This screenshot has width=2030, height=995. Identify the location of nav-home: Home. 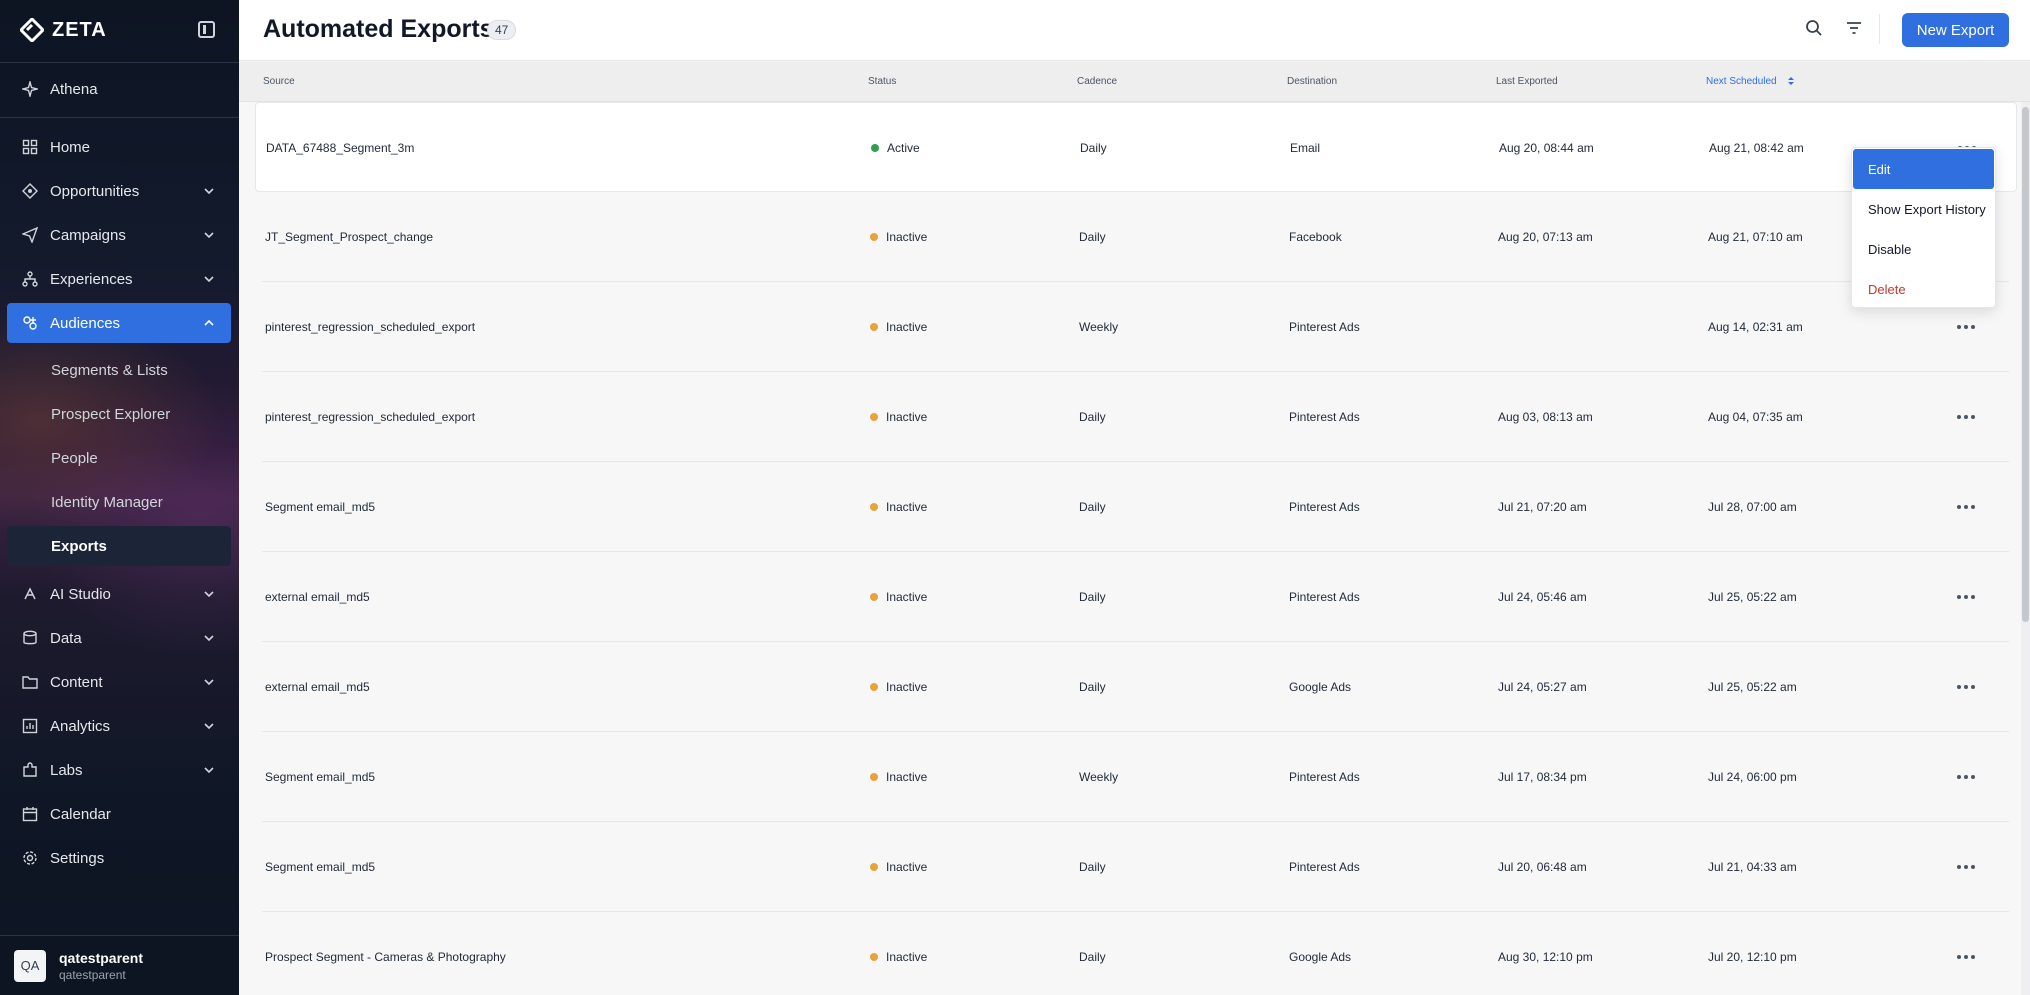
(119, 147).